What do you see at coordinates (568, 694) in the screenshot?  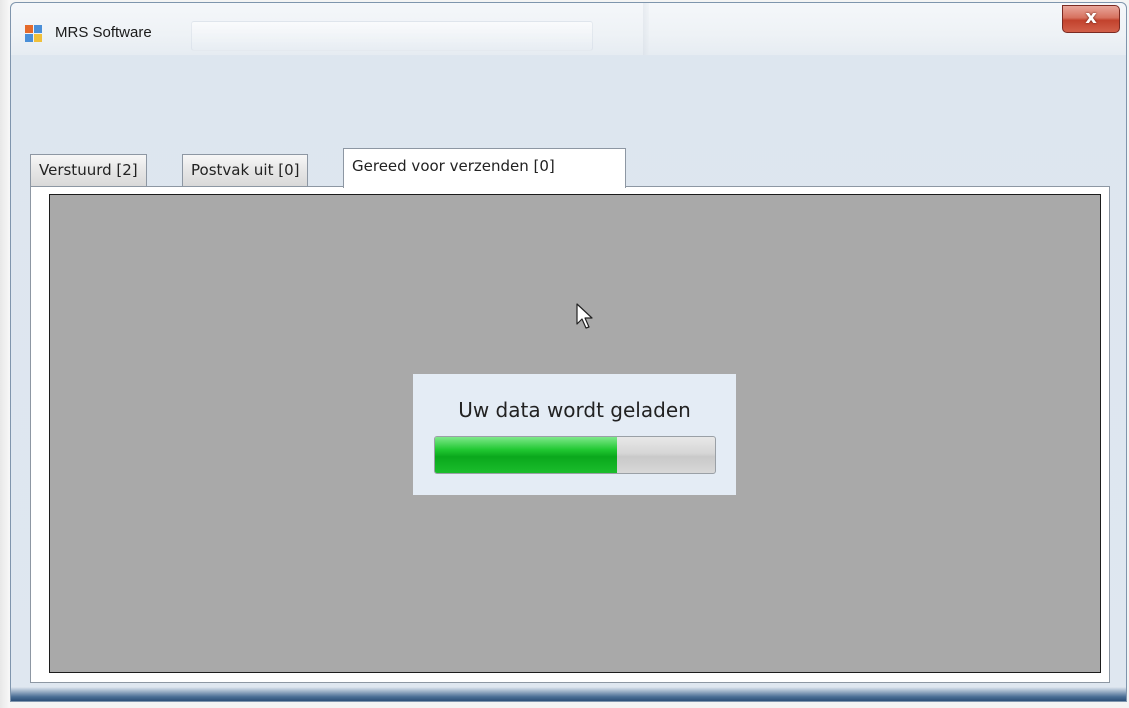 I see `window-bottom-frame` at bounding box center [568, 694].